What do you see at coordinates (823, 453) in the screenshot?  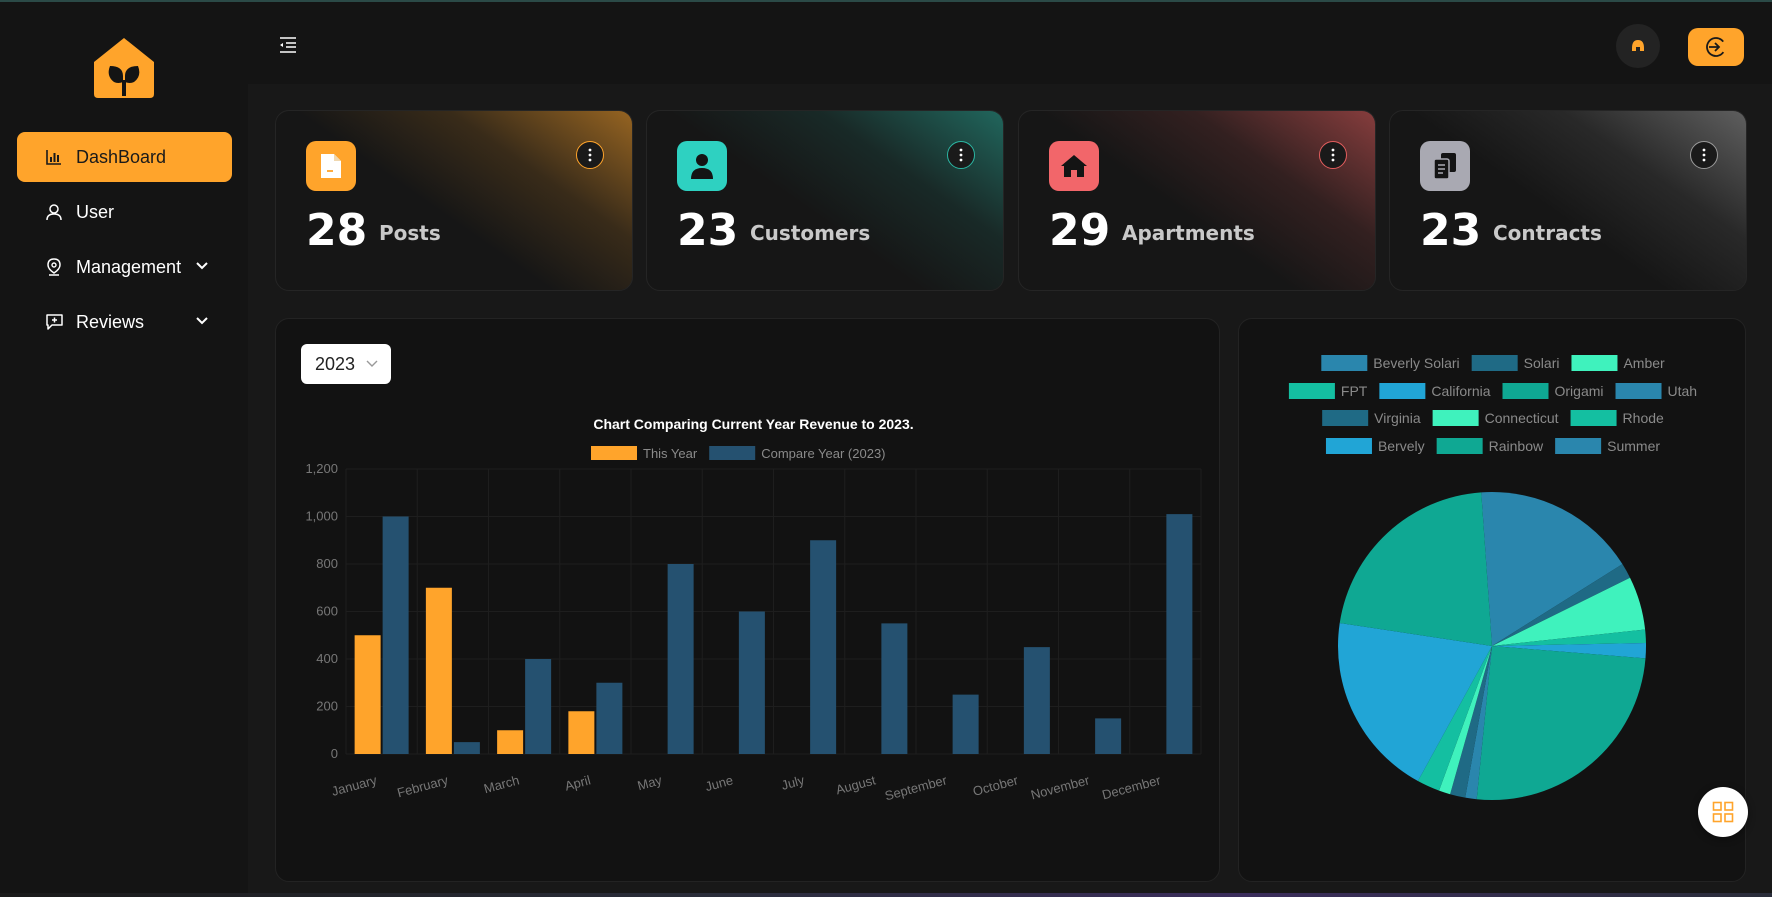 I see `legend-label: Compare Year (2023)` at bounding box center [823, 453].